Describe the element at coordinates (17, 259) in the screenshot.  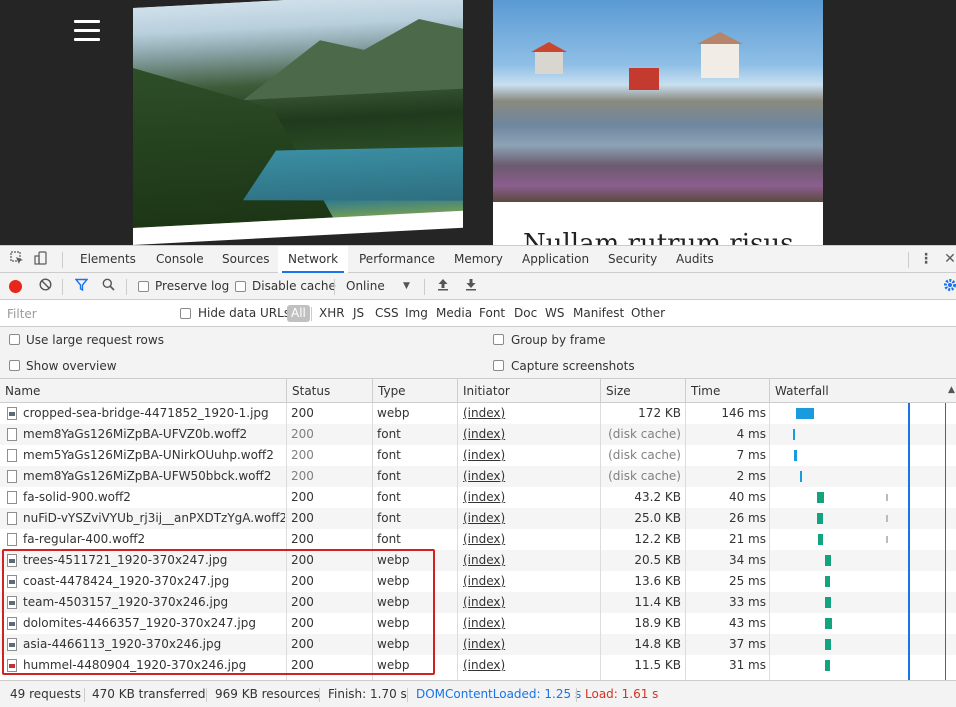
I see `inspect-element-icon` at that location.